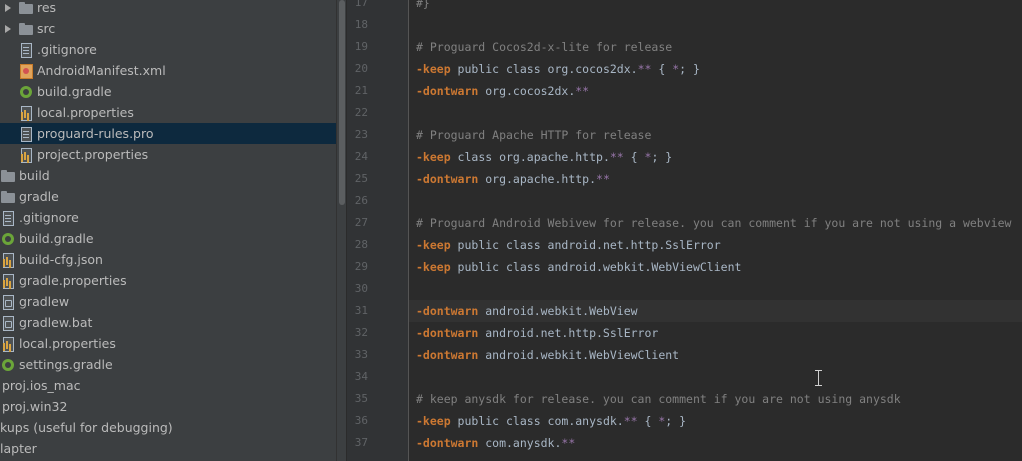 This screenshot has width=1022, height=461. What do you see at coordinates (361, 332) in the screenshot?
I see `line-number: 32` at bounding box center [361, 332].